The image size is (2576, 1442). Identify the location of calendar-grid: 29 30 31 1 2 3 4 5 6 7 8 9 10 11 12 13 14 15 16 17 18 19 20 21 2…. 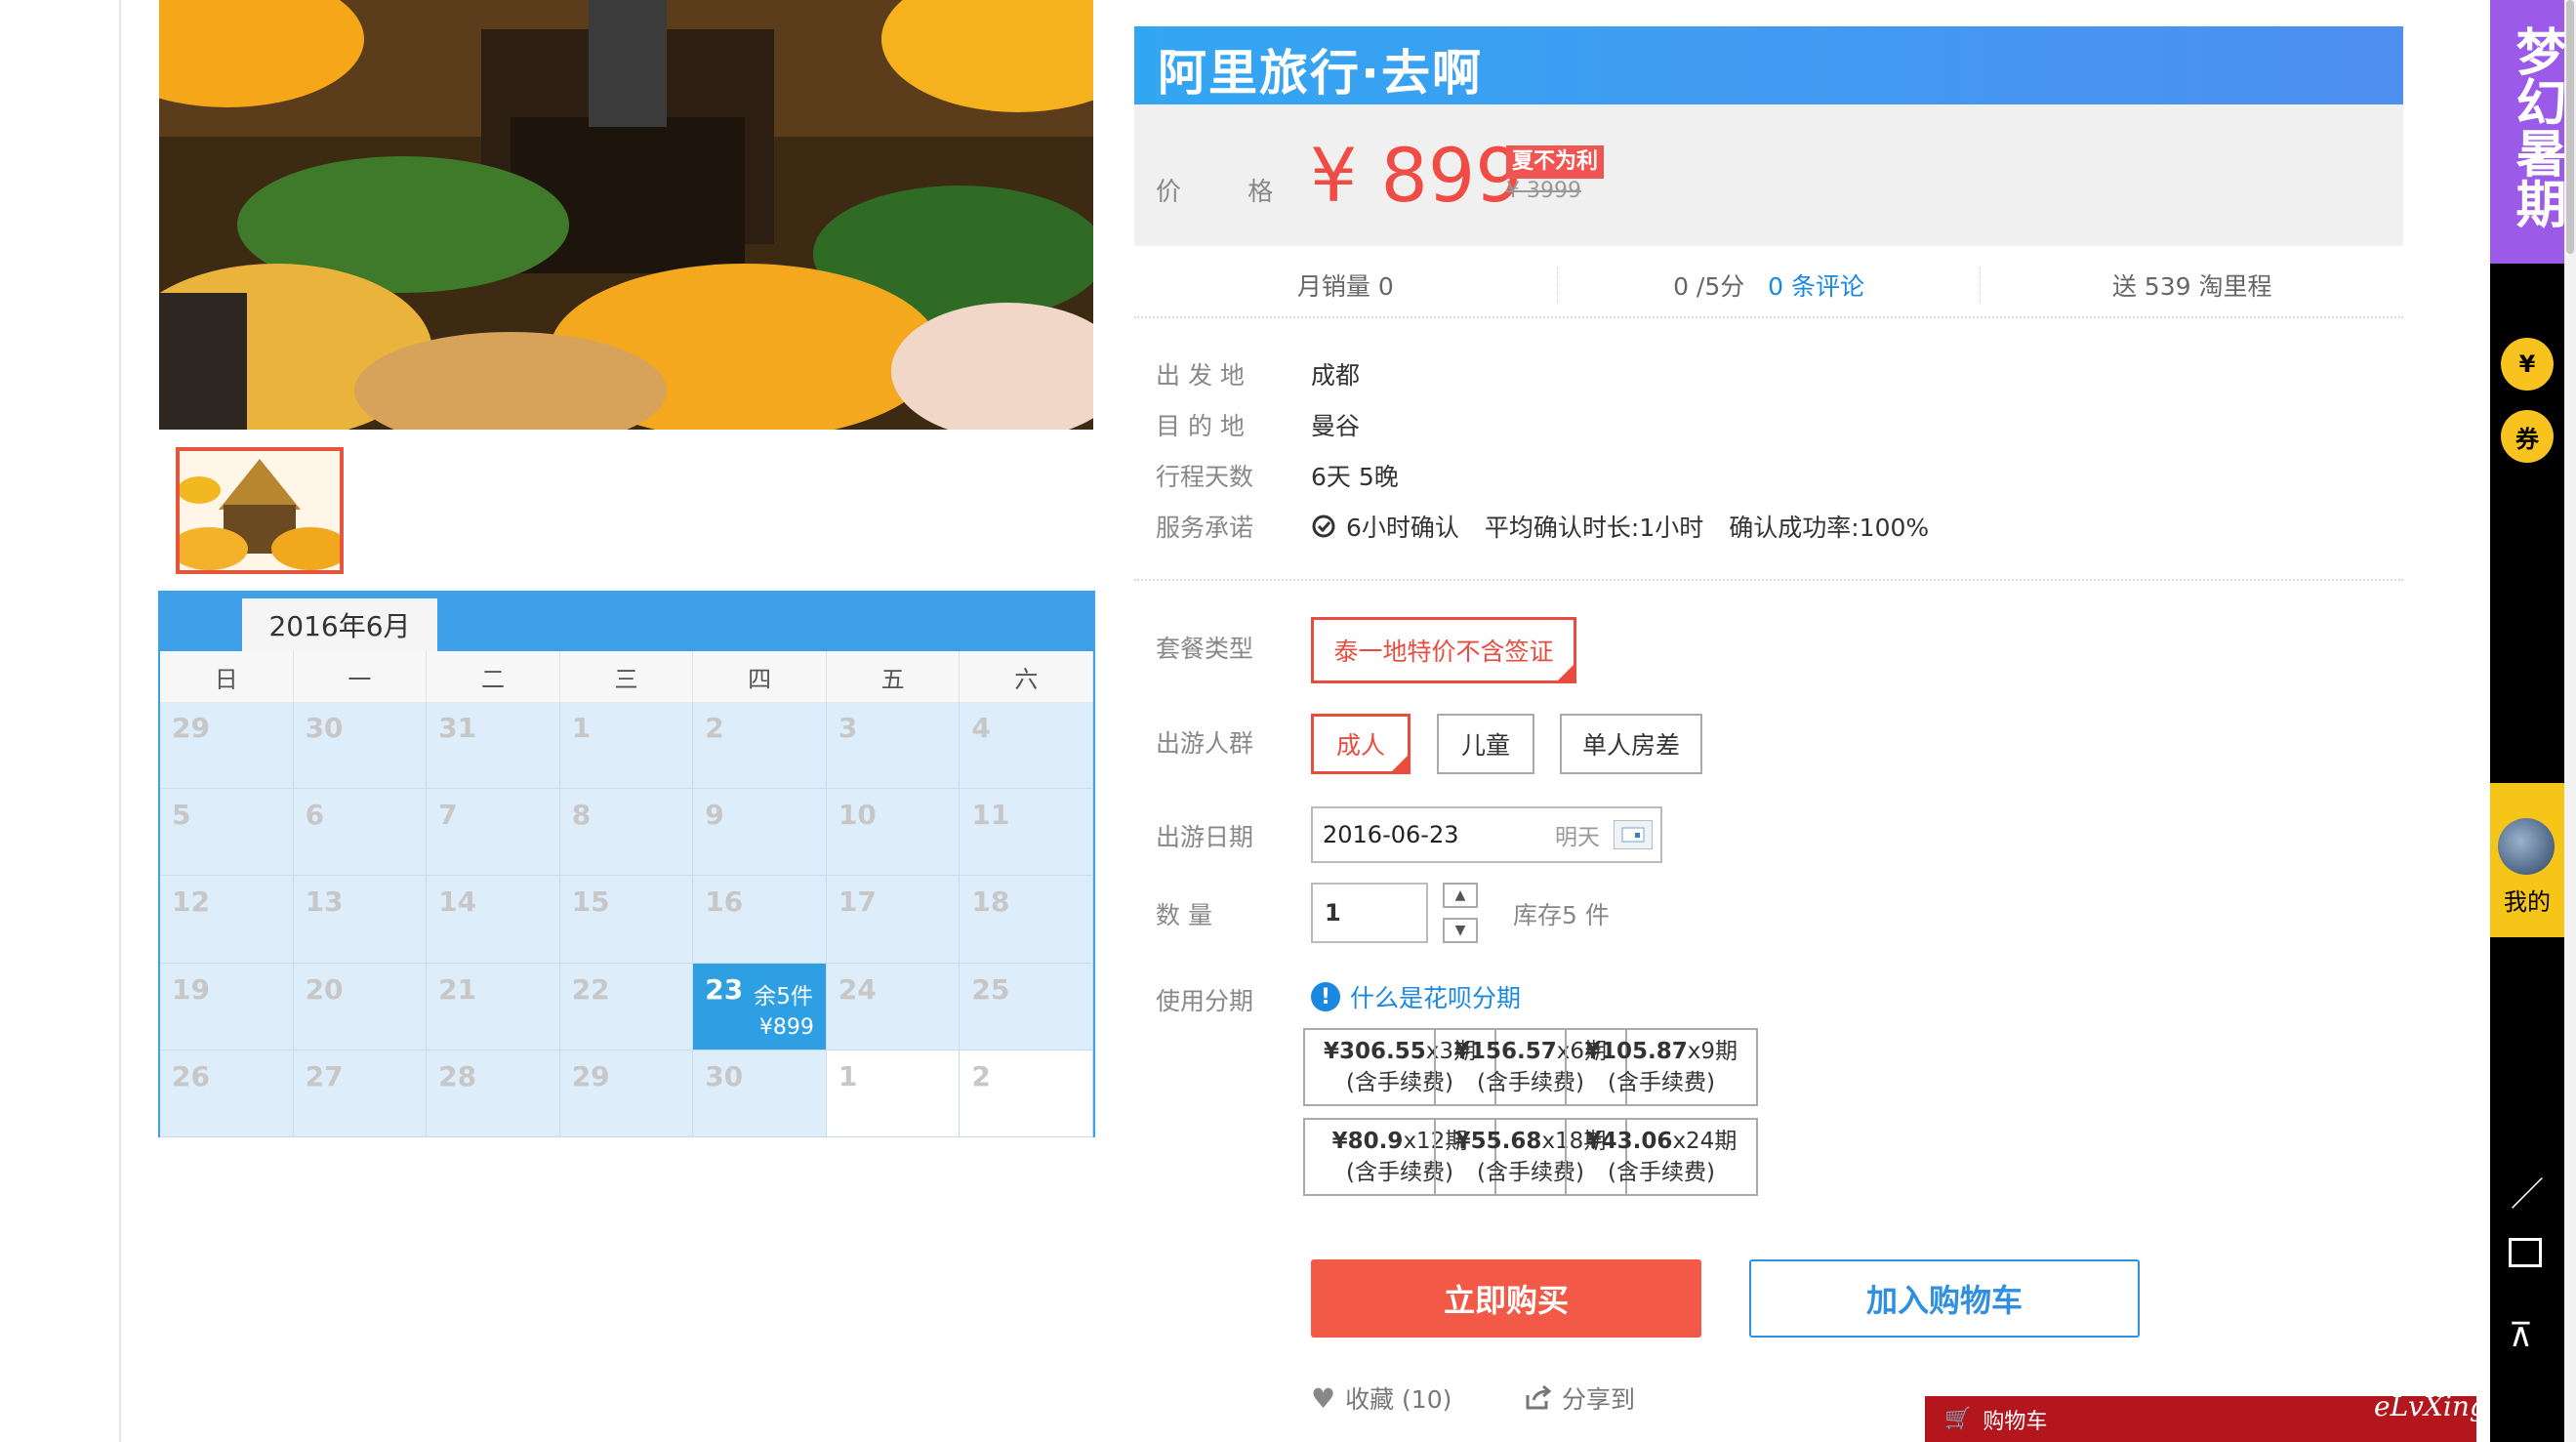
(626, 919).